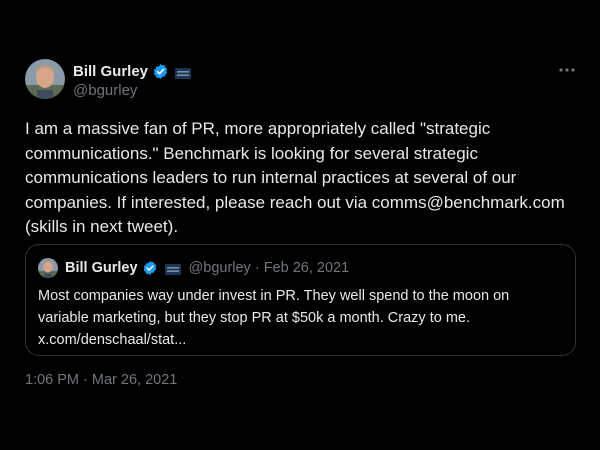 This screenshot has height=450, width=600. I want to click on quoted-avatar, so click(48, 268).